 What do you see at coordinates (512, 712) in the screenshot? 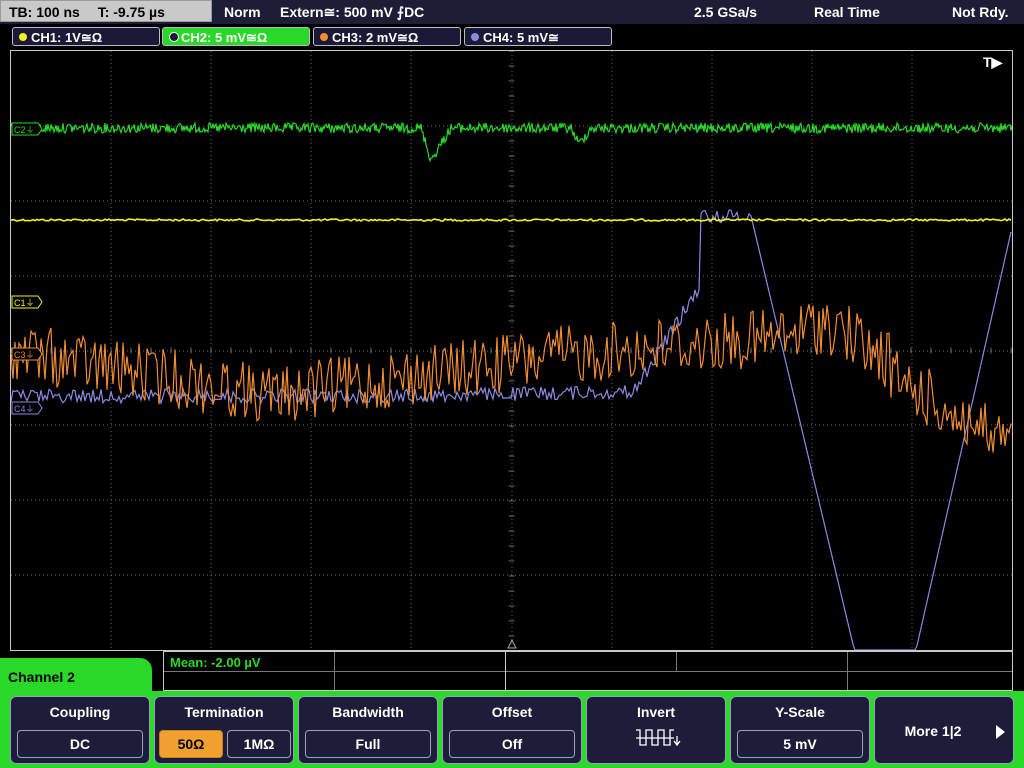
I see `softkey-title: Offset` at bounding box center [512, 712].